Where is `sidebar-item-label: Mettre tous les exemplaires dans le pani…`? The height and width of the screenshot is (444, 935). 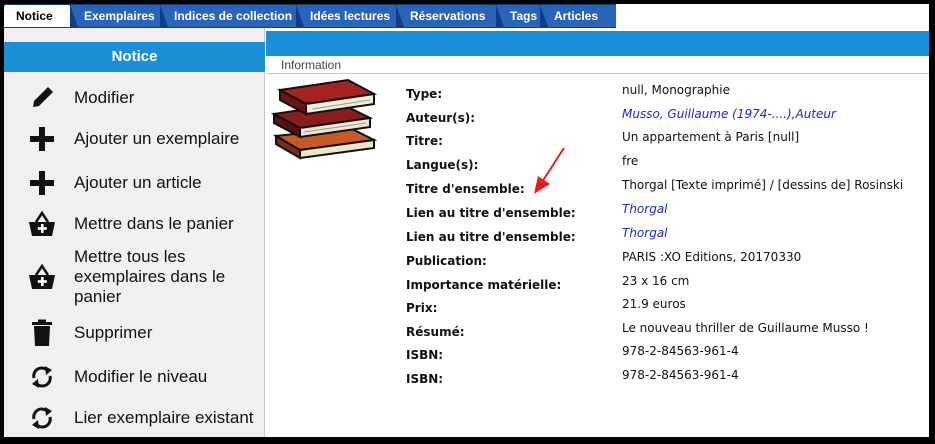 sidebar-item-label: Mettre tous les exemplaires dans le pani… is located at coordinates (150, 276).